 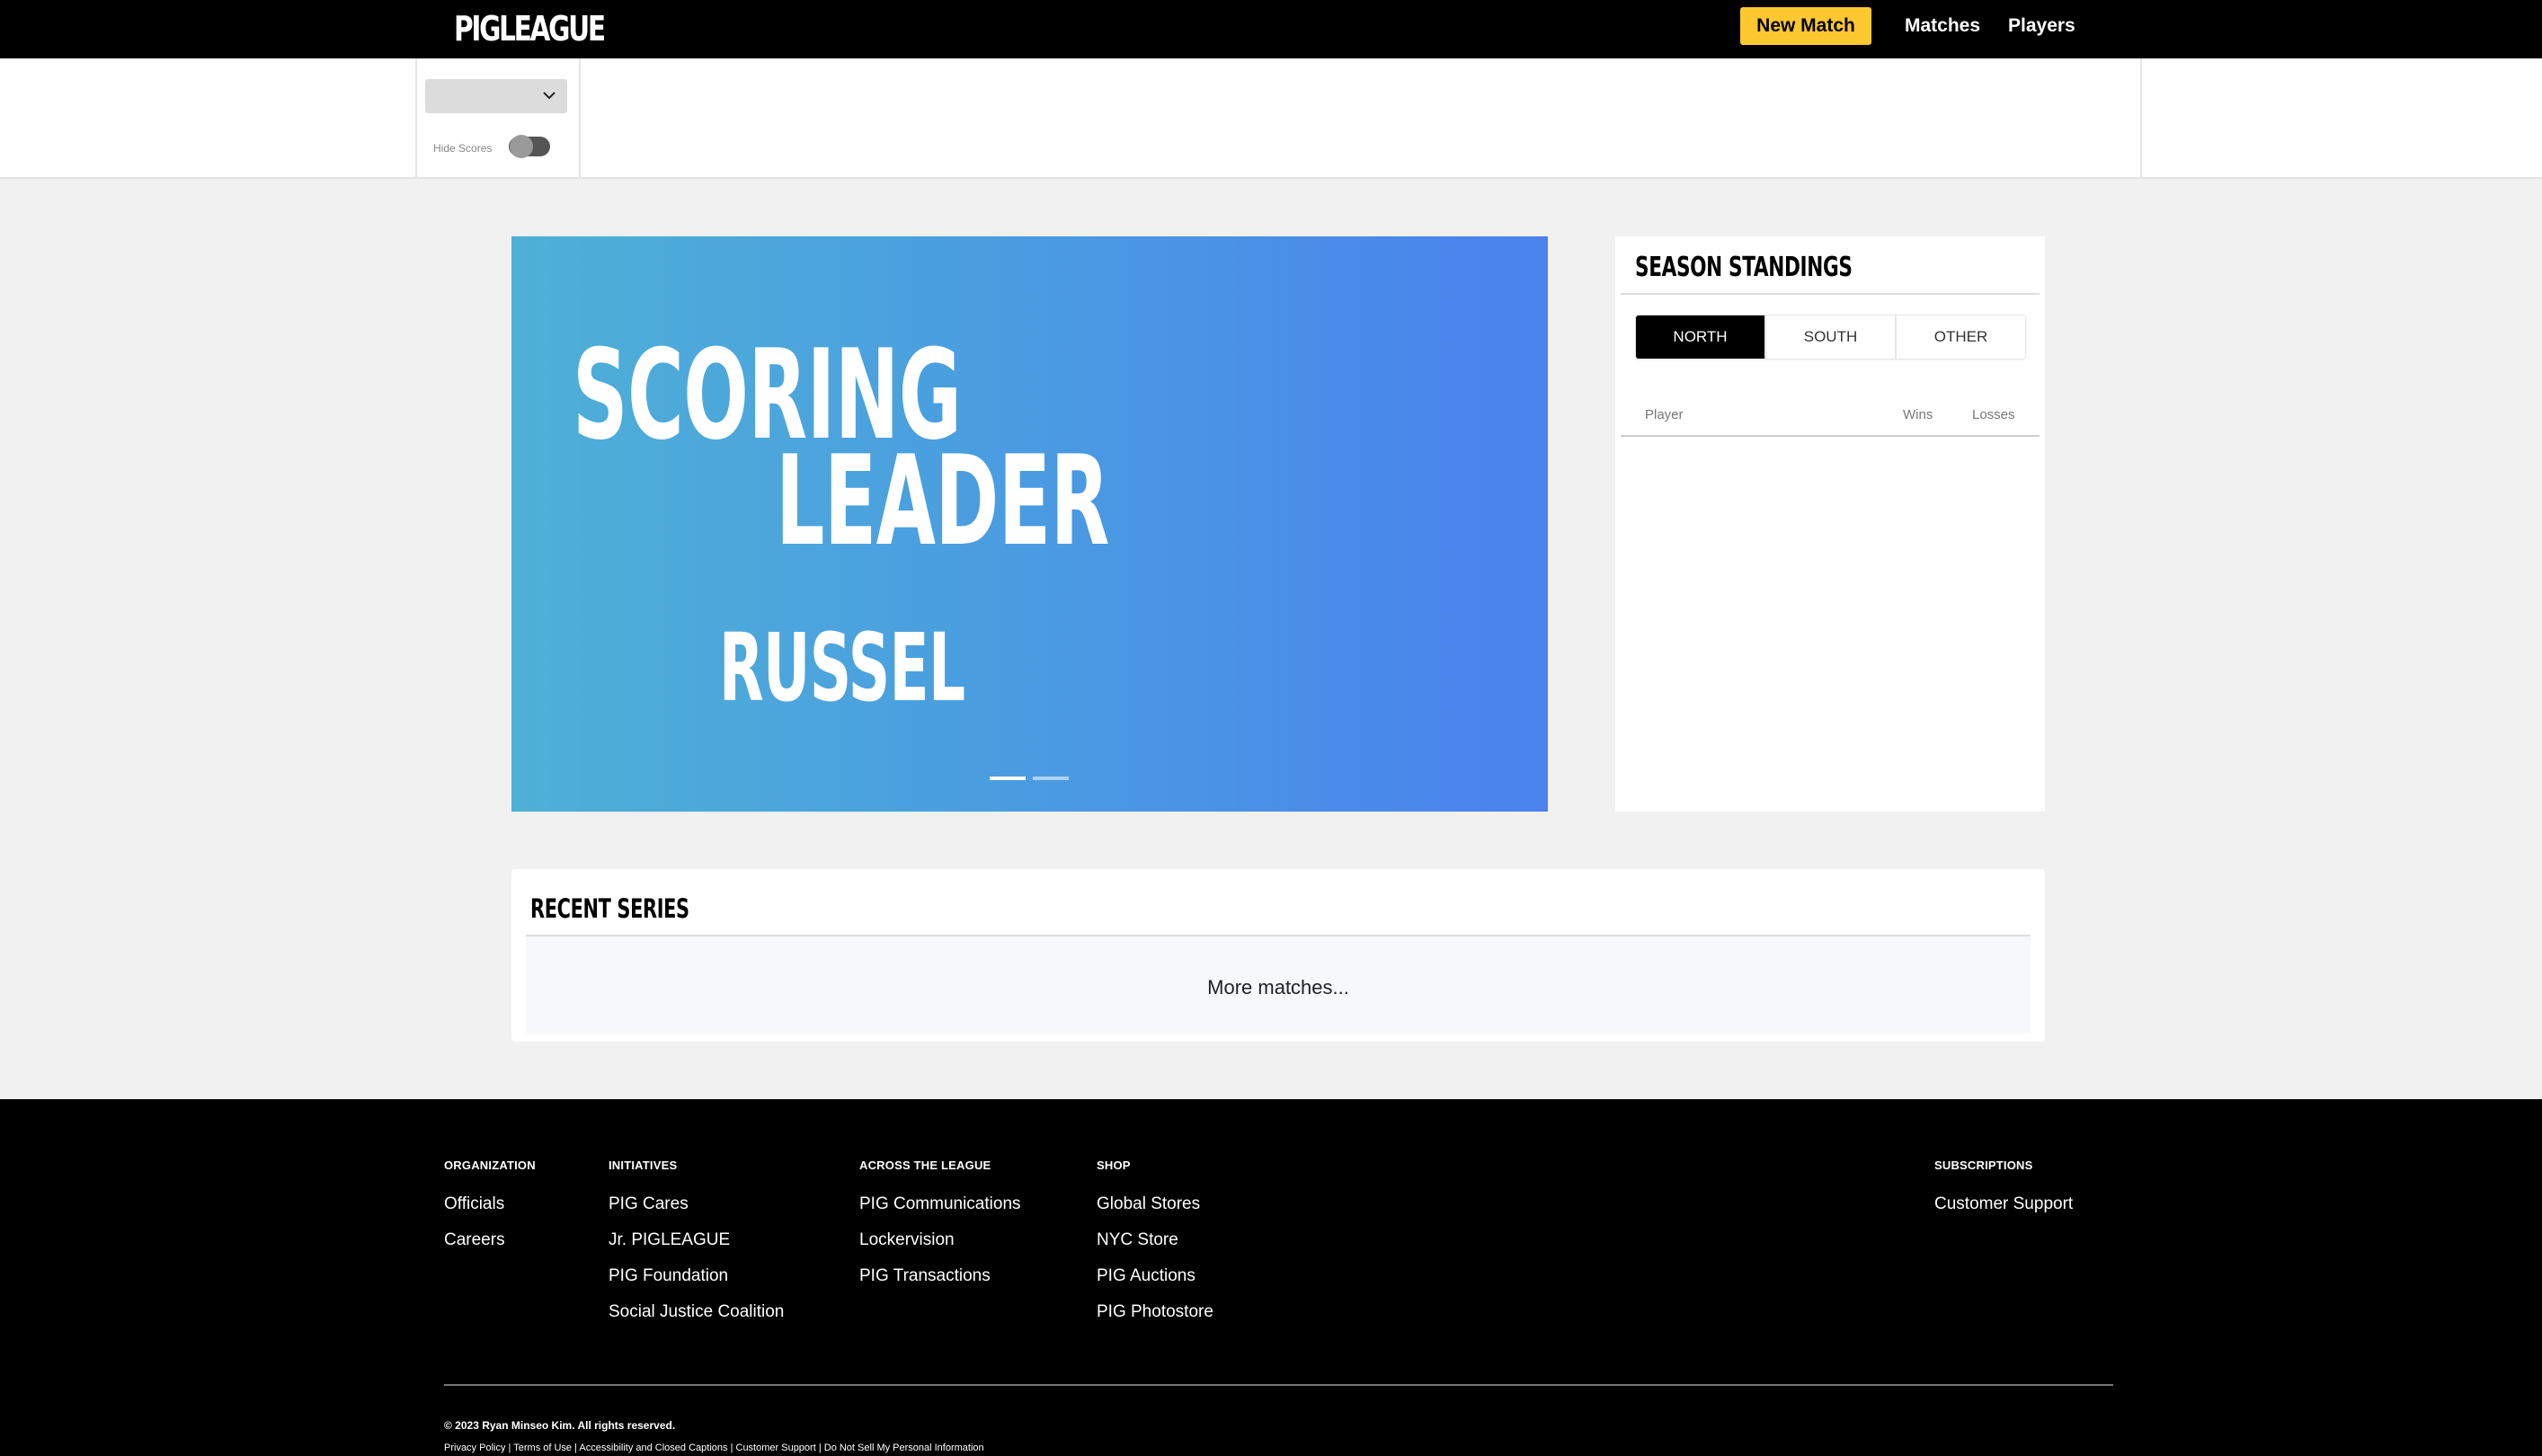 I want to click on new-match-button: New Match, so click(x=1805, y=26).